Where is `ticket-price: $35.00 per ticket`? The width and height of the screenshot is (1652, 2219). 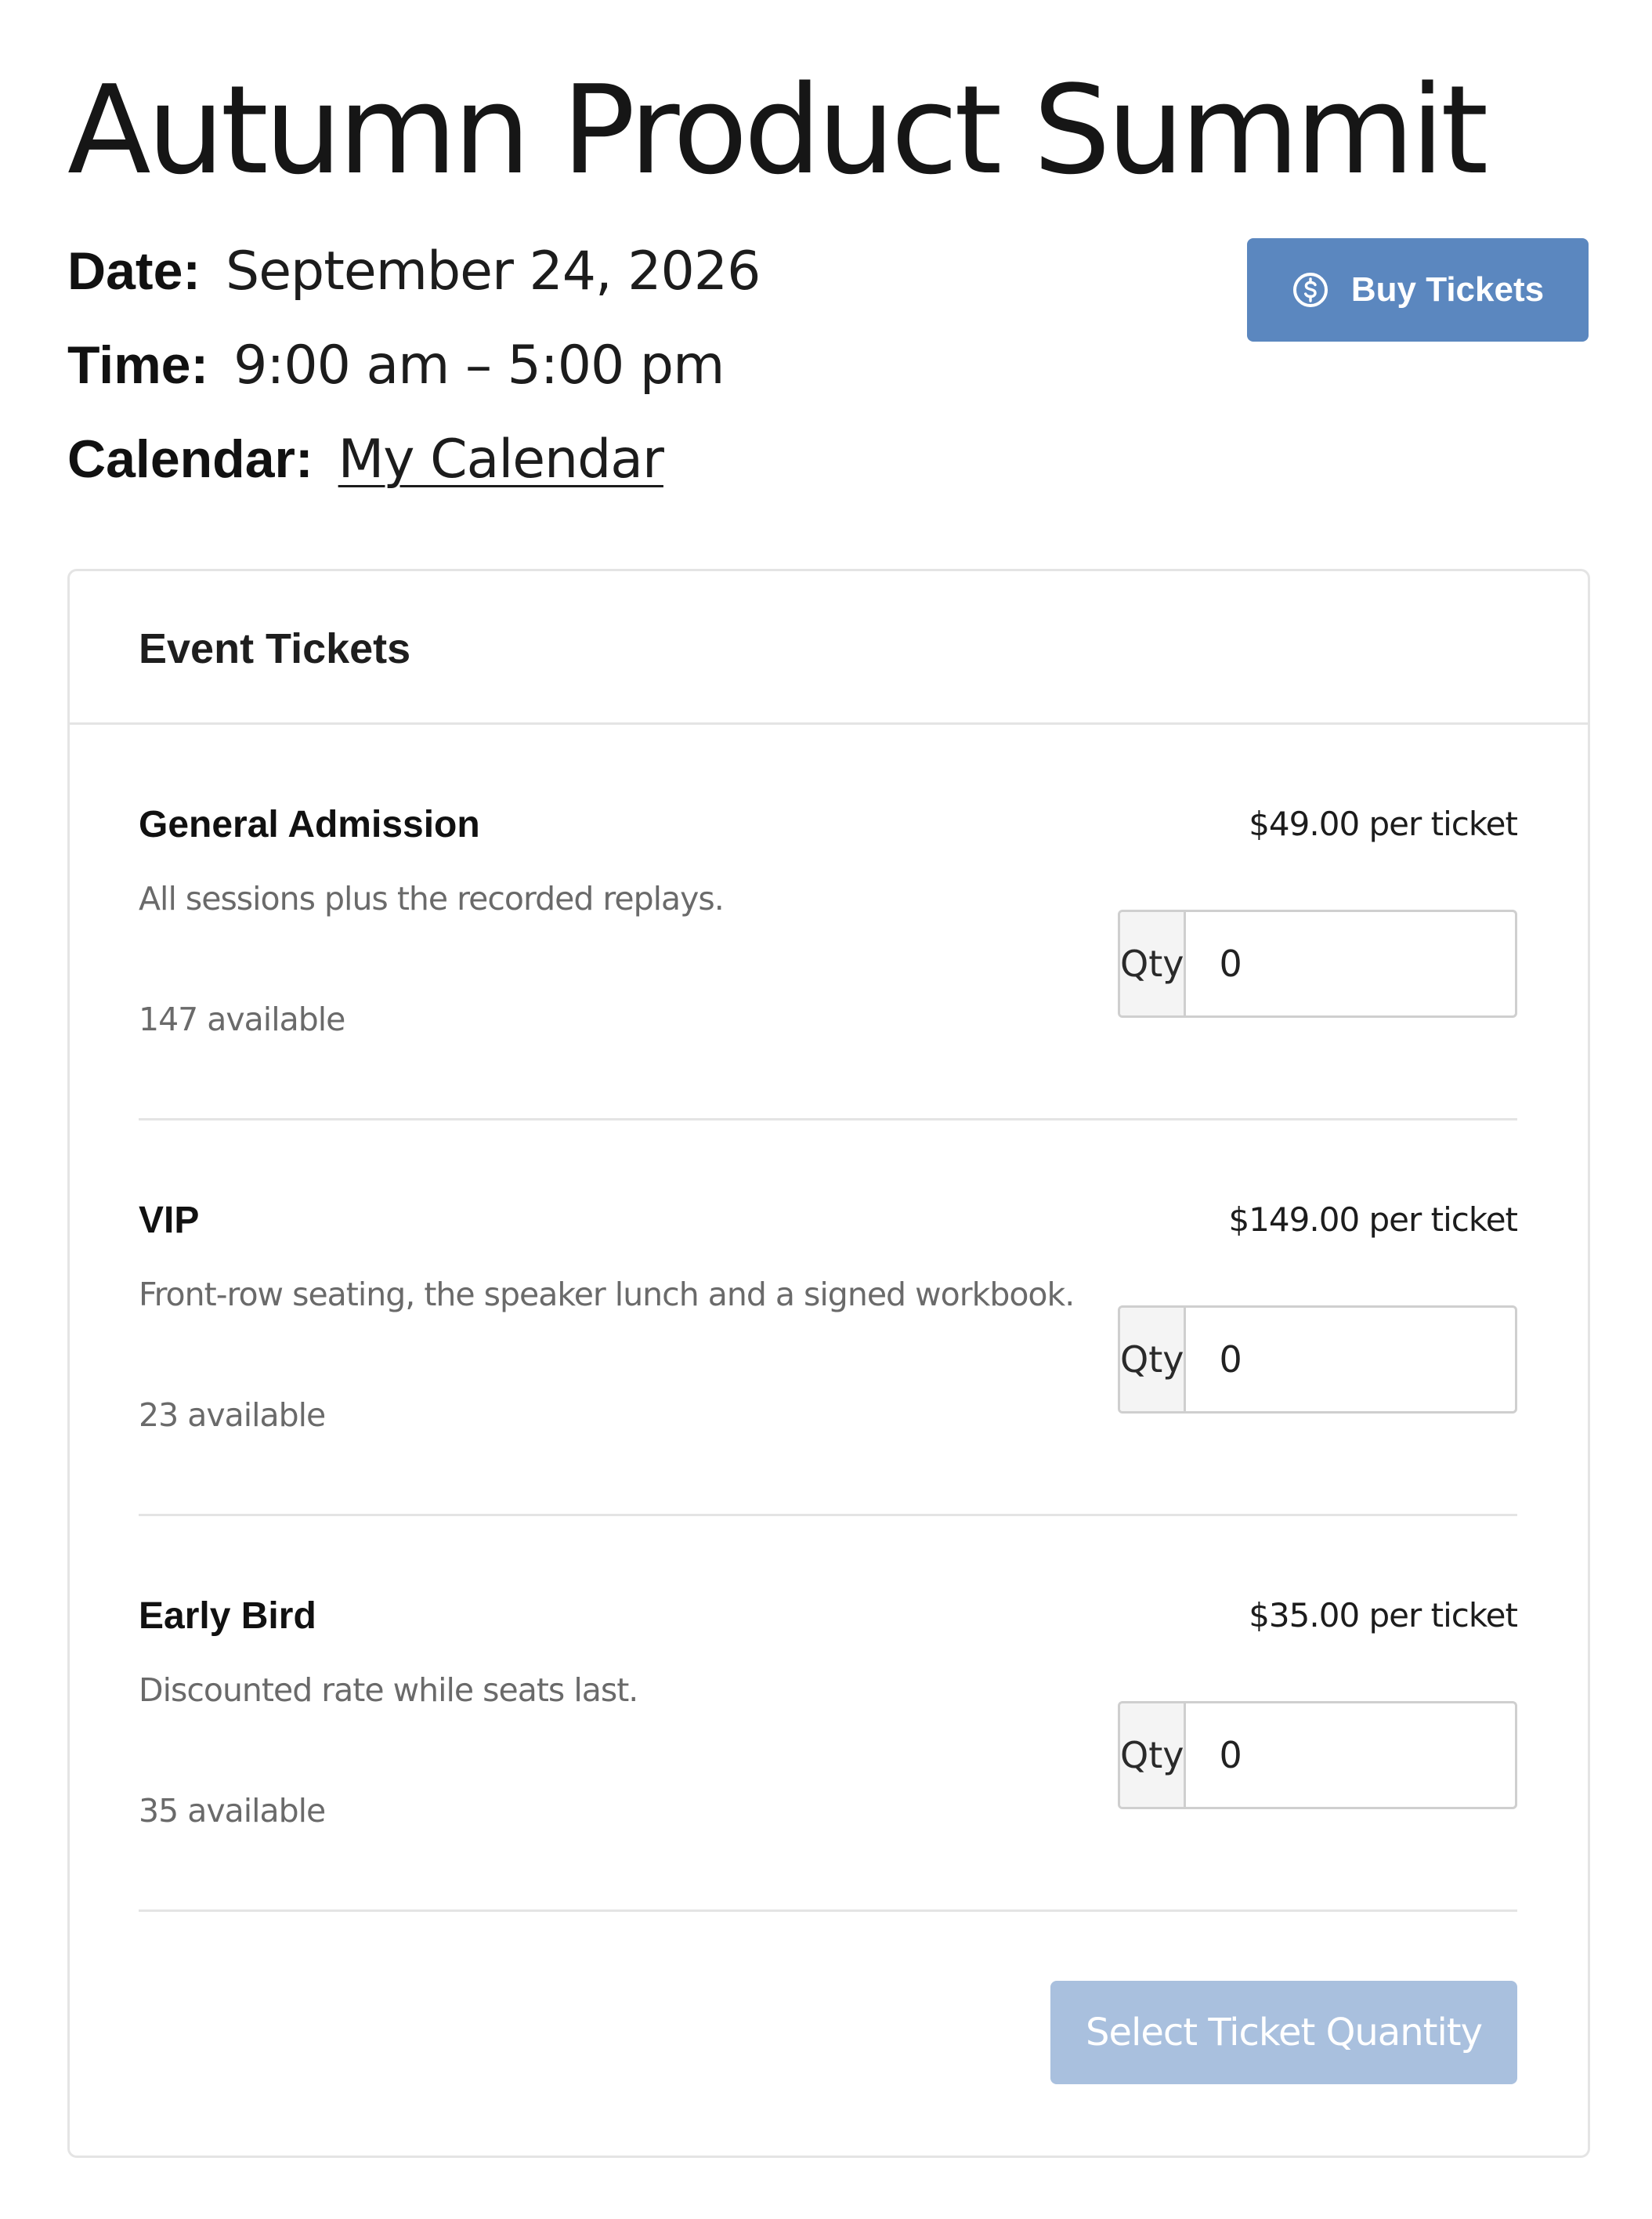
ticket-price: $35.00 per ticket is located at coordinates (1384, 1615).